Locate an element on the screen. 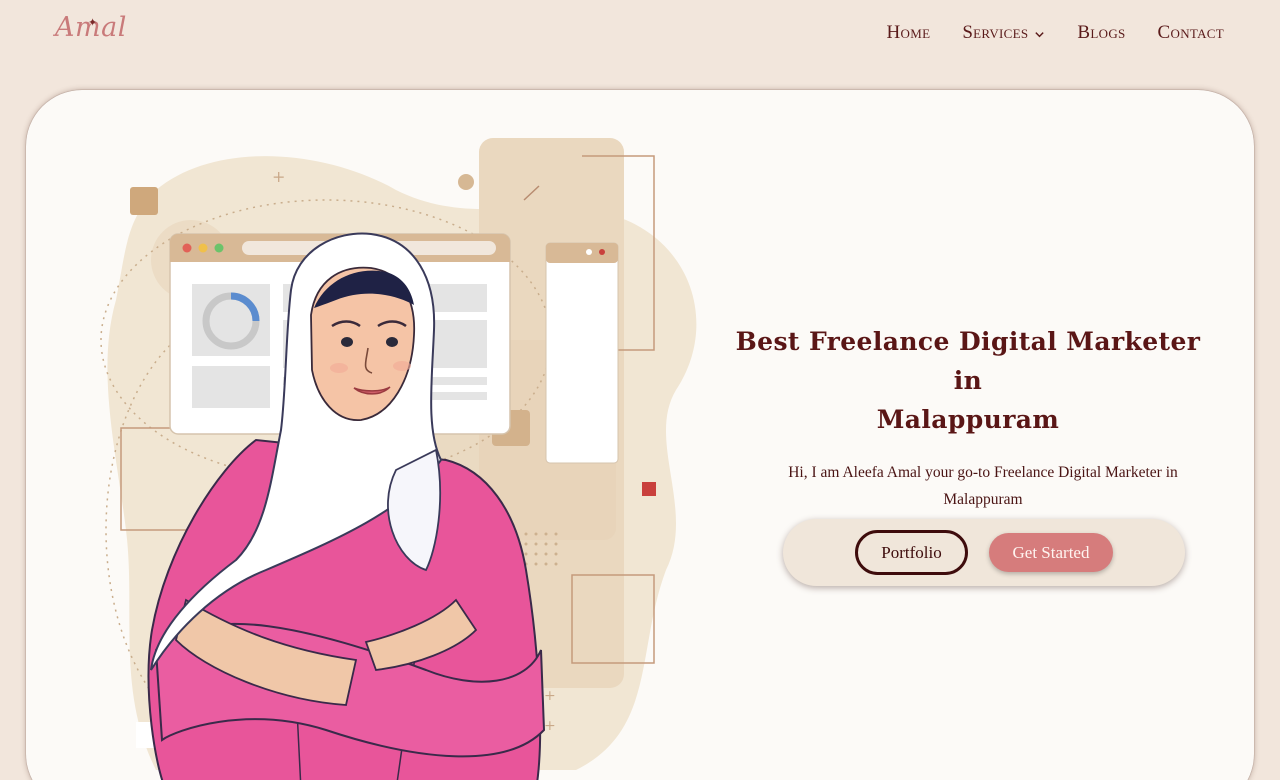 The width and height of the screenshot is (1280, 780). nav-blogs-label: Blogs is located at coordinates (1101, 32).